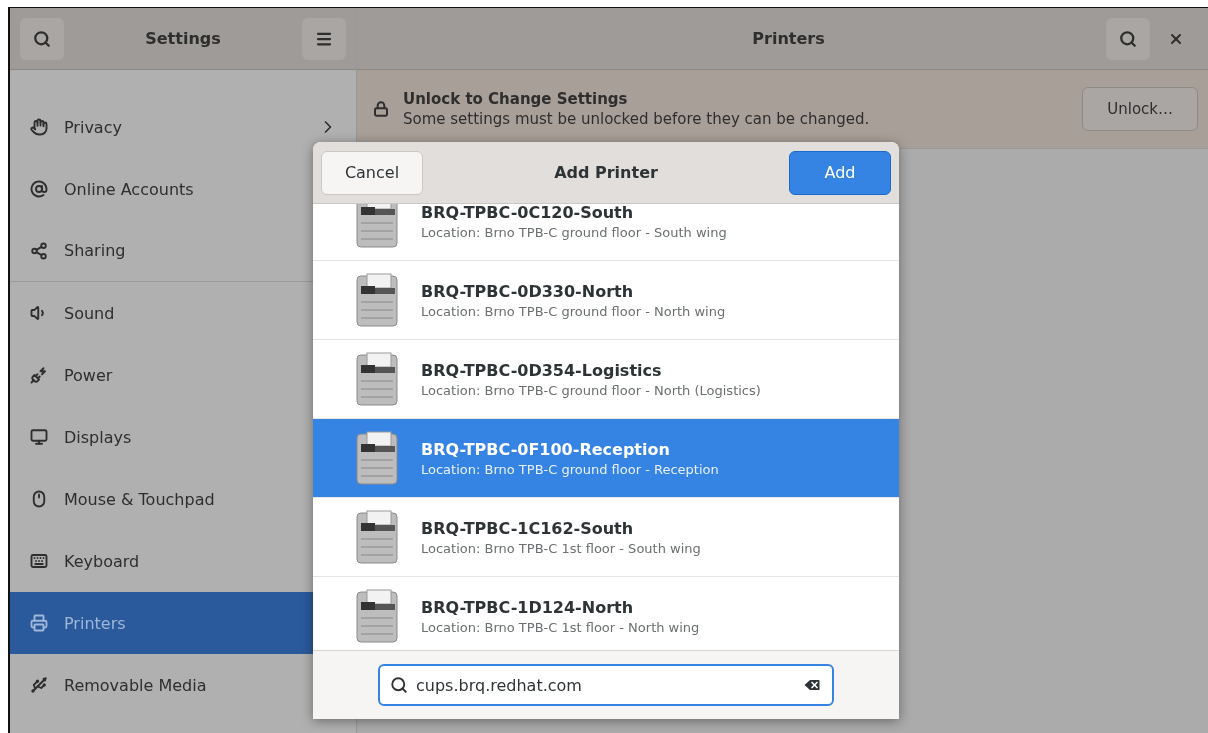 The width and height of the screenshot is (1208, 733). I want to click on printer-row: BRQ-TPBC-1D124-North Location: Brno TPB-C 1st floor - North wing, so click(606, 613).